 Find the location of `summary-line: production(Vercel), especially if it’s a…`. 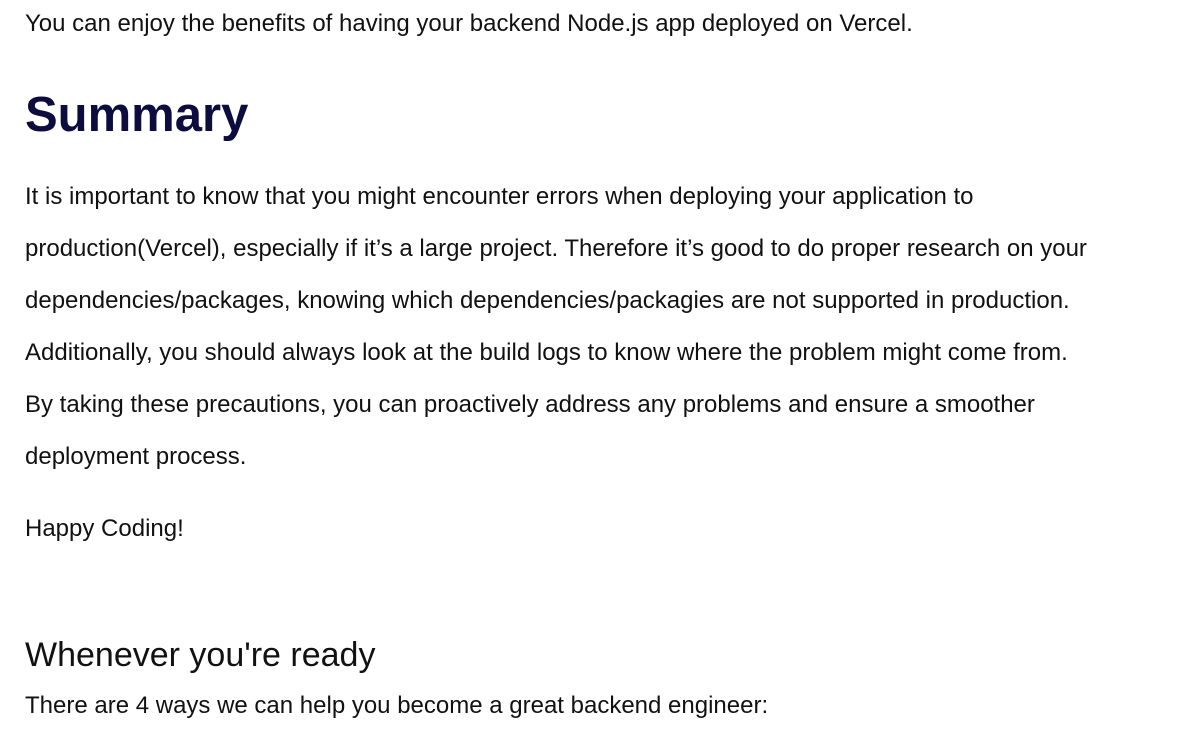

summary-line: production(Vercel), especially if it’s a… is located at coordinates (556, 248).